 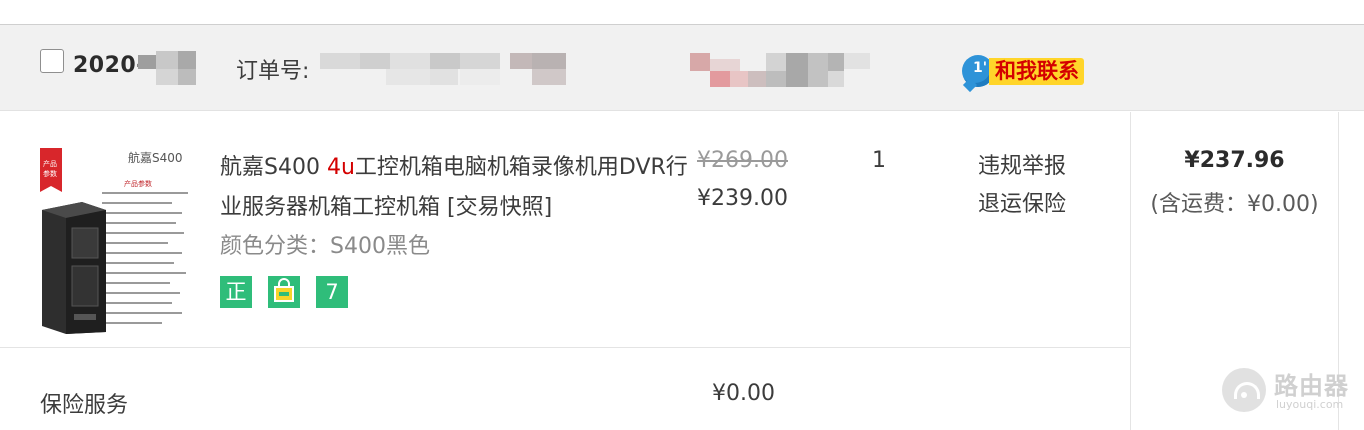 What do you see at coordinates (1234, 160) in the screenshot?
I see `order-total: ¥237.96` at bounding box center [1234, 160].